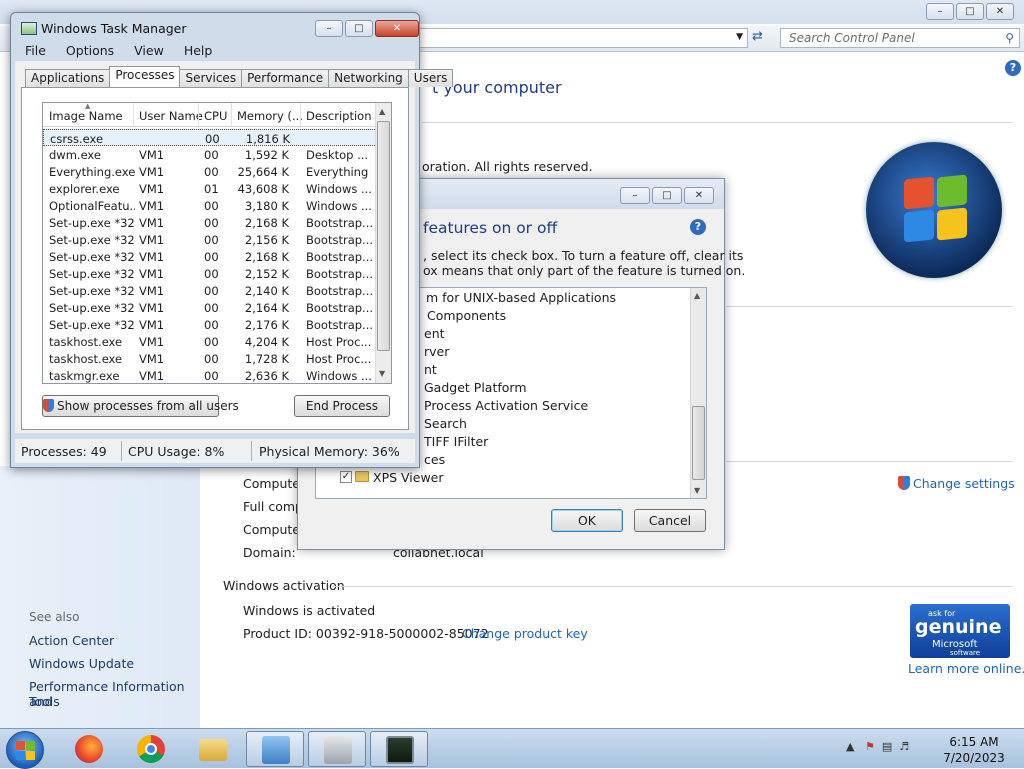  Describe the element at coordinates (35, 51) in the screenshot. I see `menu-file: File` at that location.